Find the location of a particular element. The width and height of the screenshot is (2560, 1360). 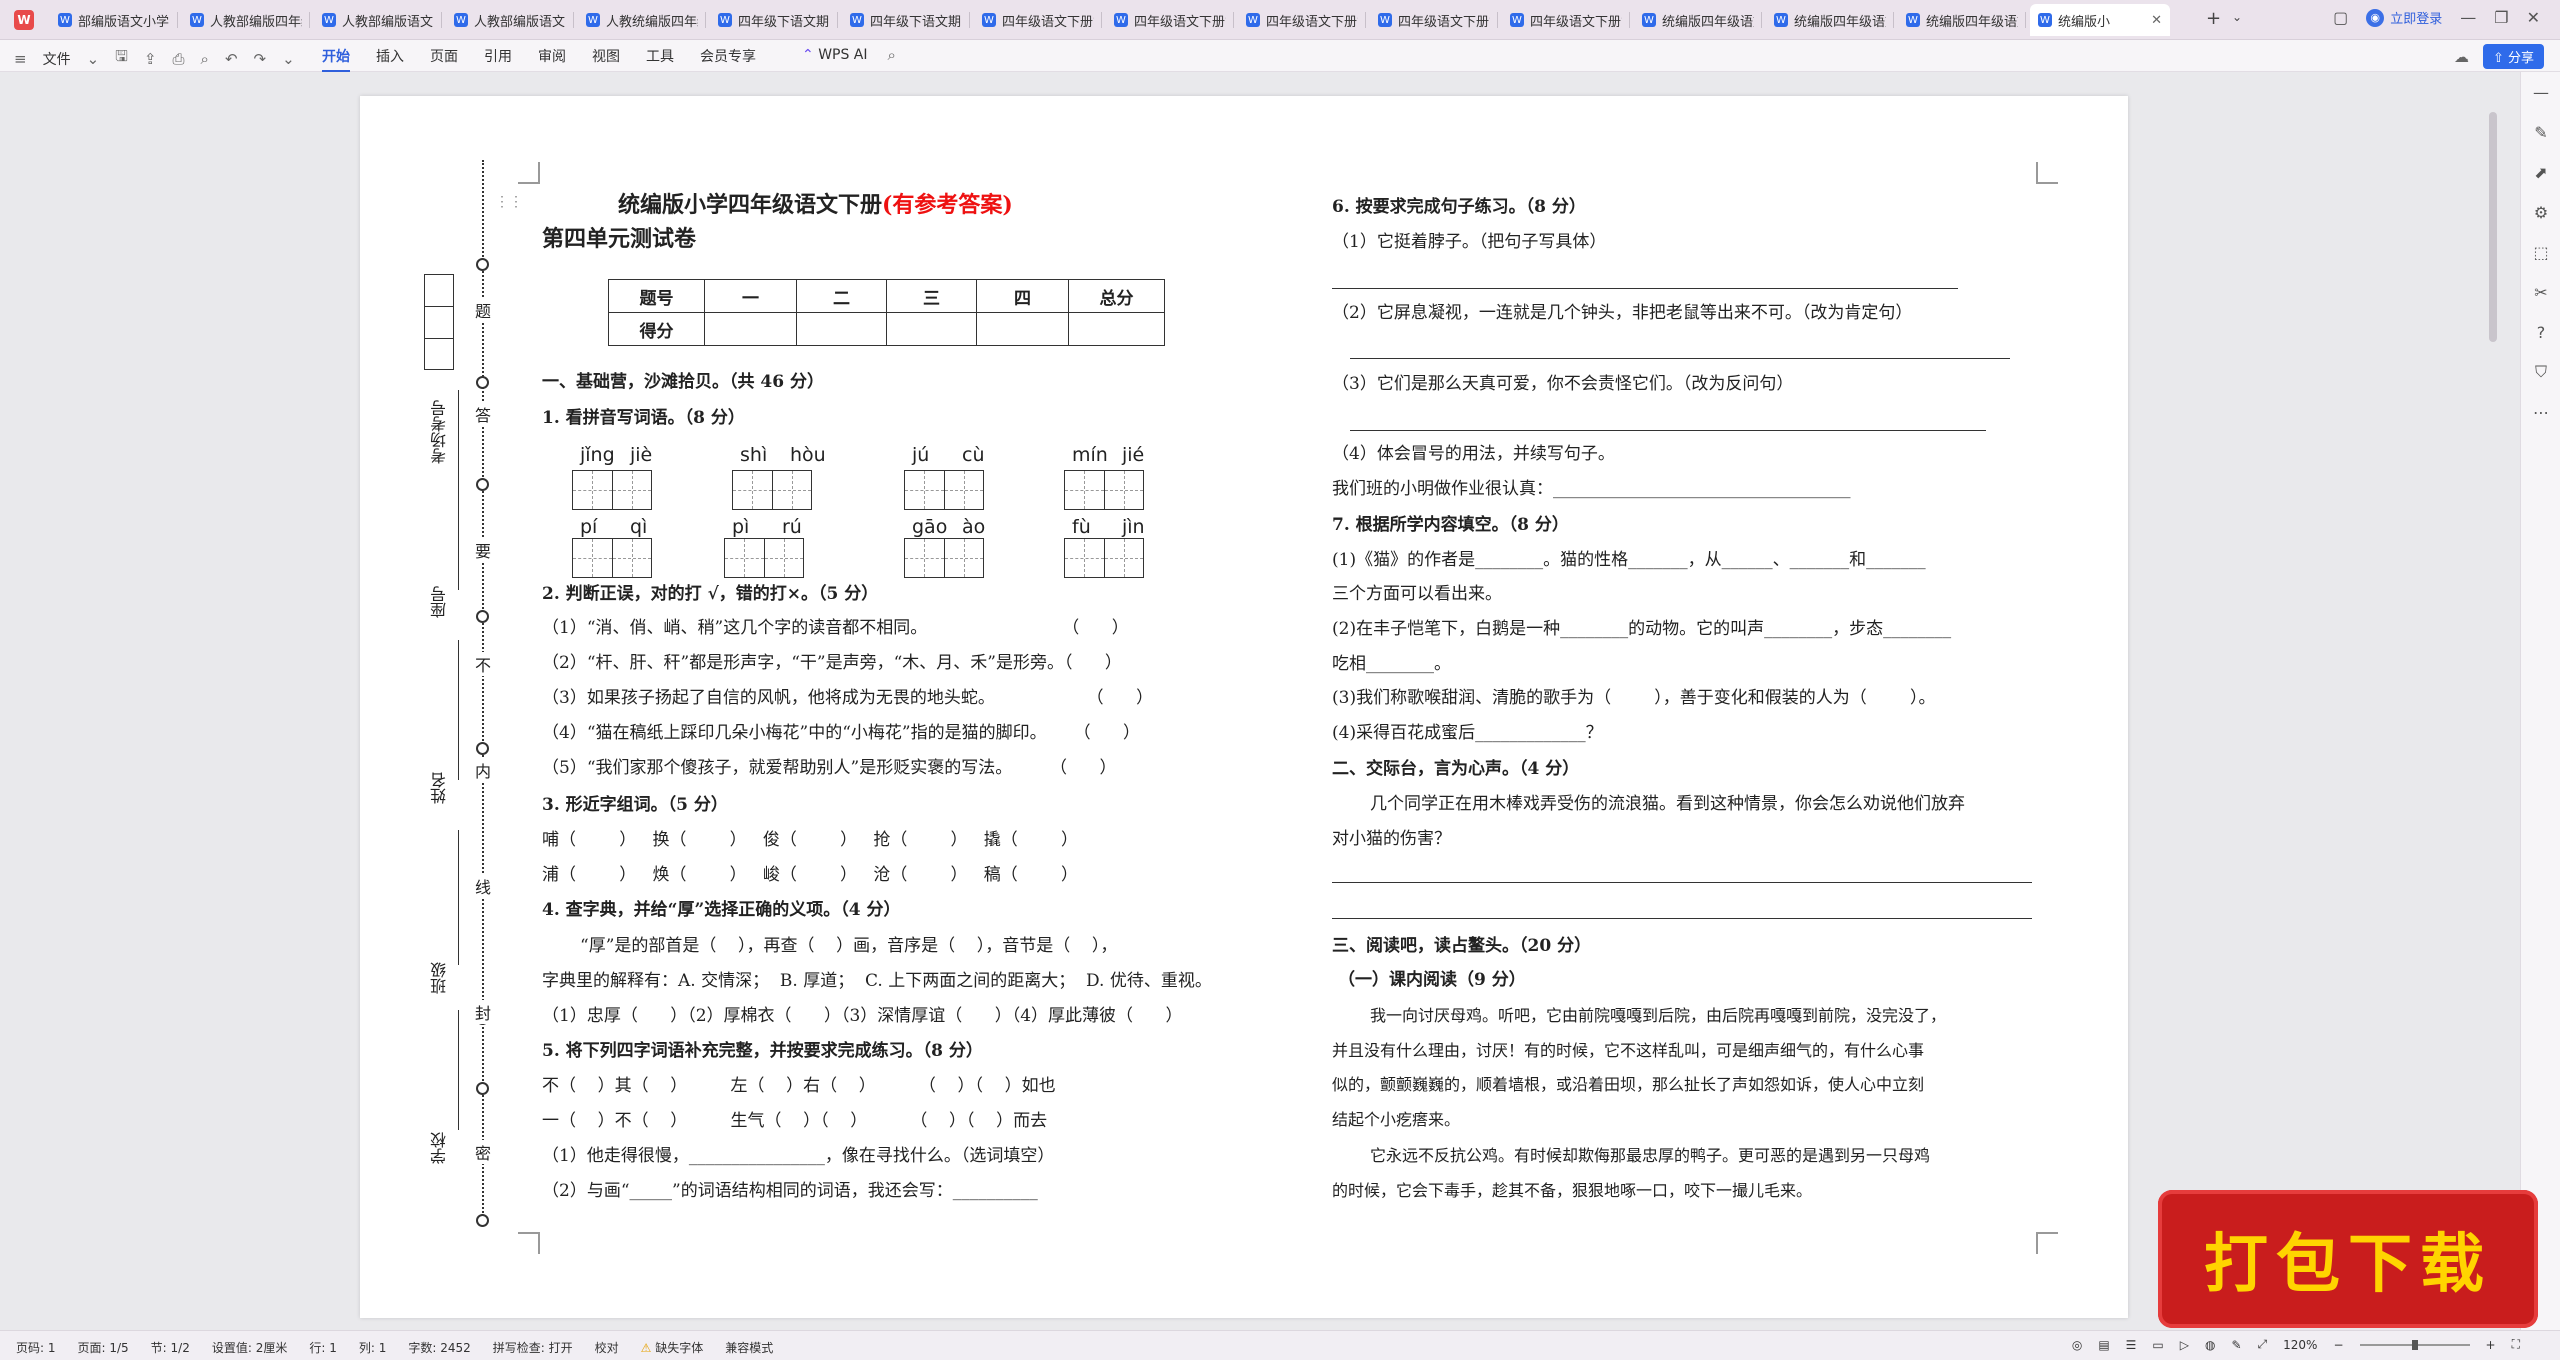

menu-tab: 视图 is located at coordinates (606, 59).